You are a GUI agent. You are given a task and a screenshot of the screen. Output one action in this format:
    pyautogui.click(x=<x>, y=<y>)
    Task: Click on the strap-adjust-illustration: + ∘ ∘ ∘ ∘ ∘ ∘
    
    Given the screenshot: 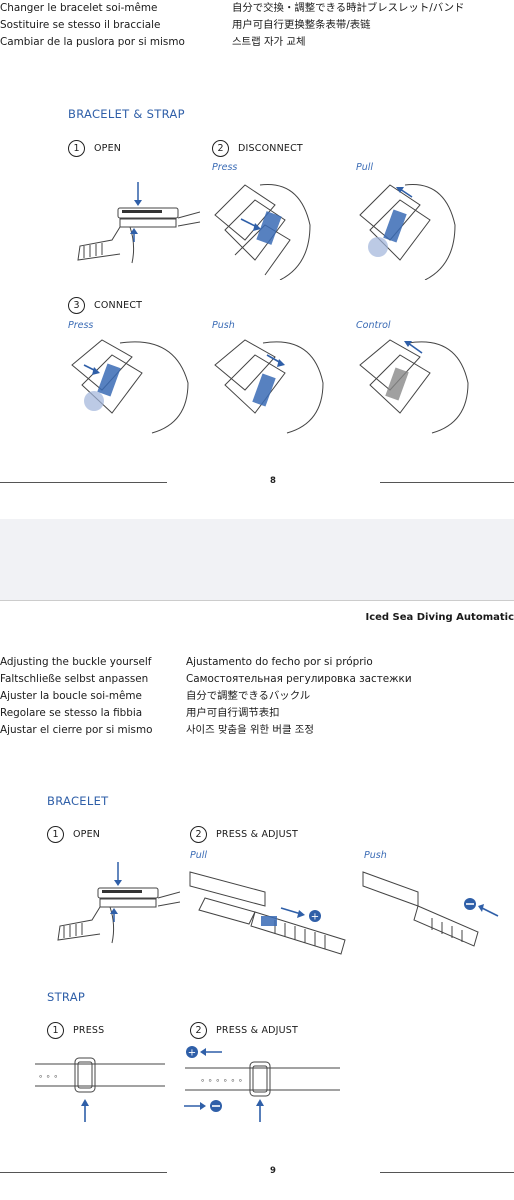 What is the action you would take?
    pyautogui.click(x=262, y=1084)
    